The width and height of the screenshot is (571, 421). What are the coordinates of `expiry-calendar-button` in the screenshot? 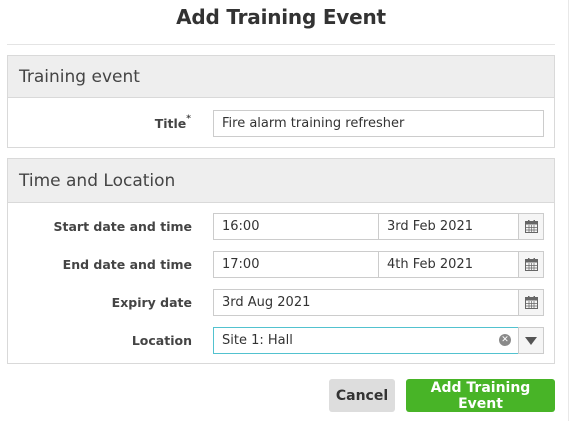 It's located at (531, 302).